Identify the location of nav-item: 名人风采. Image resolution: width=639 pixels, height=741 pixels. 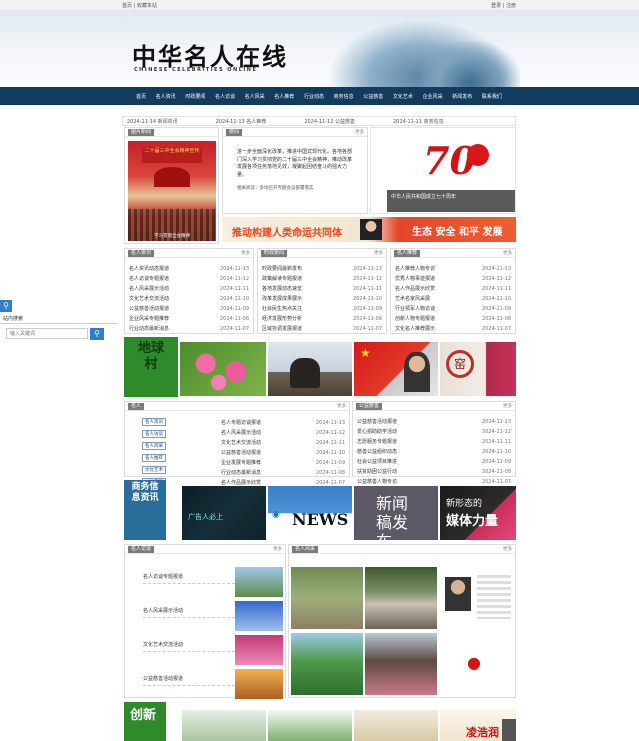
(255, 96).